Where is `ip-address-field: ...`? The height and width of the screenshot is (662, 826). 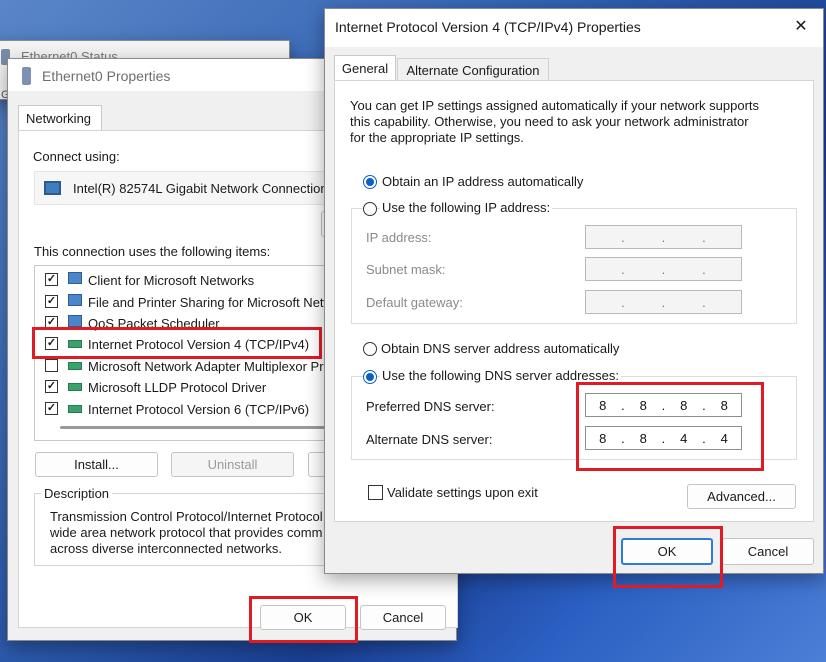 ip-address-field: ... is located at coordinates (663, 237).